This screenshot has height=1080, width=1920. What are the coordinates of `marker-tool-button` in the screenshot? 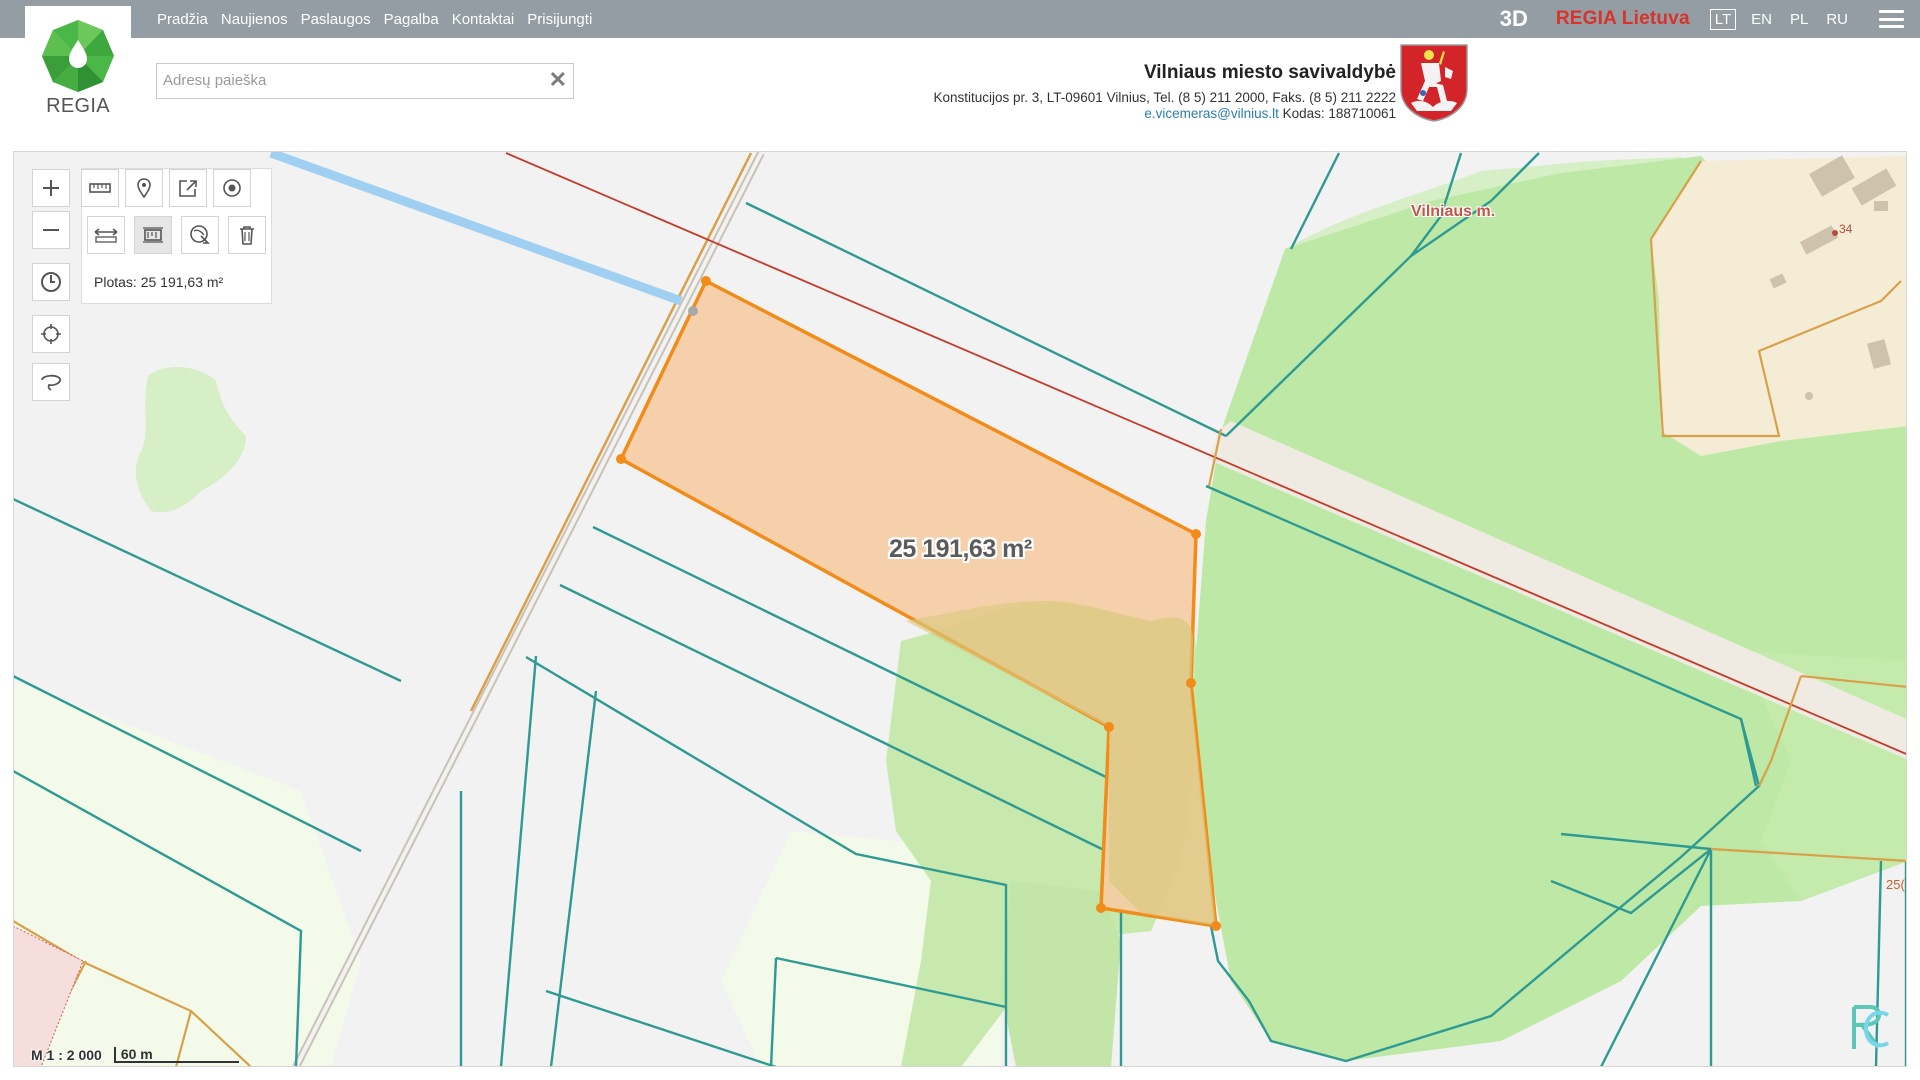 It's located at (144, 188).